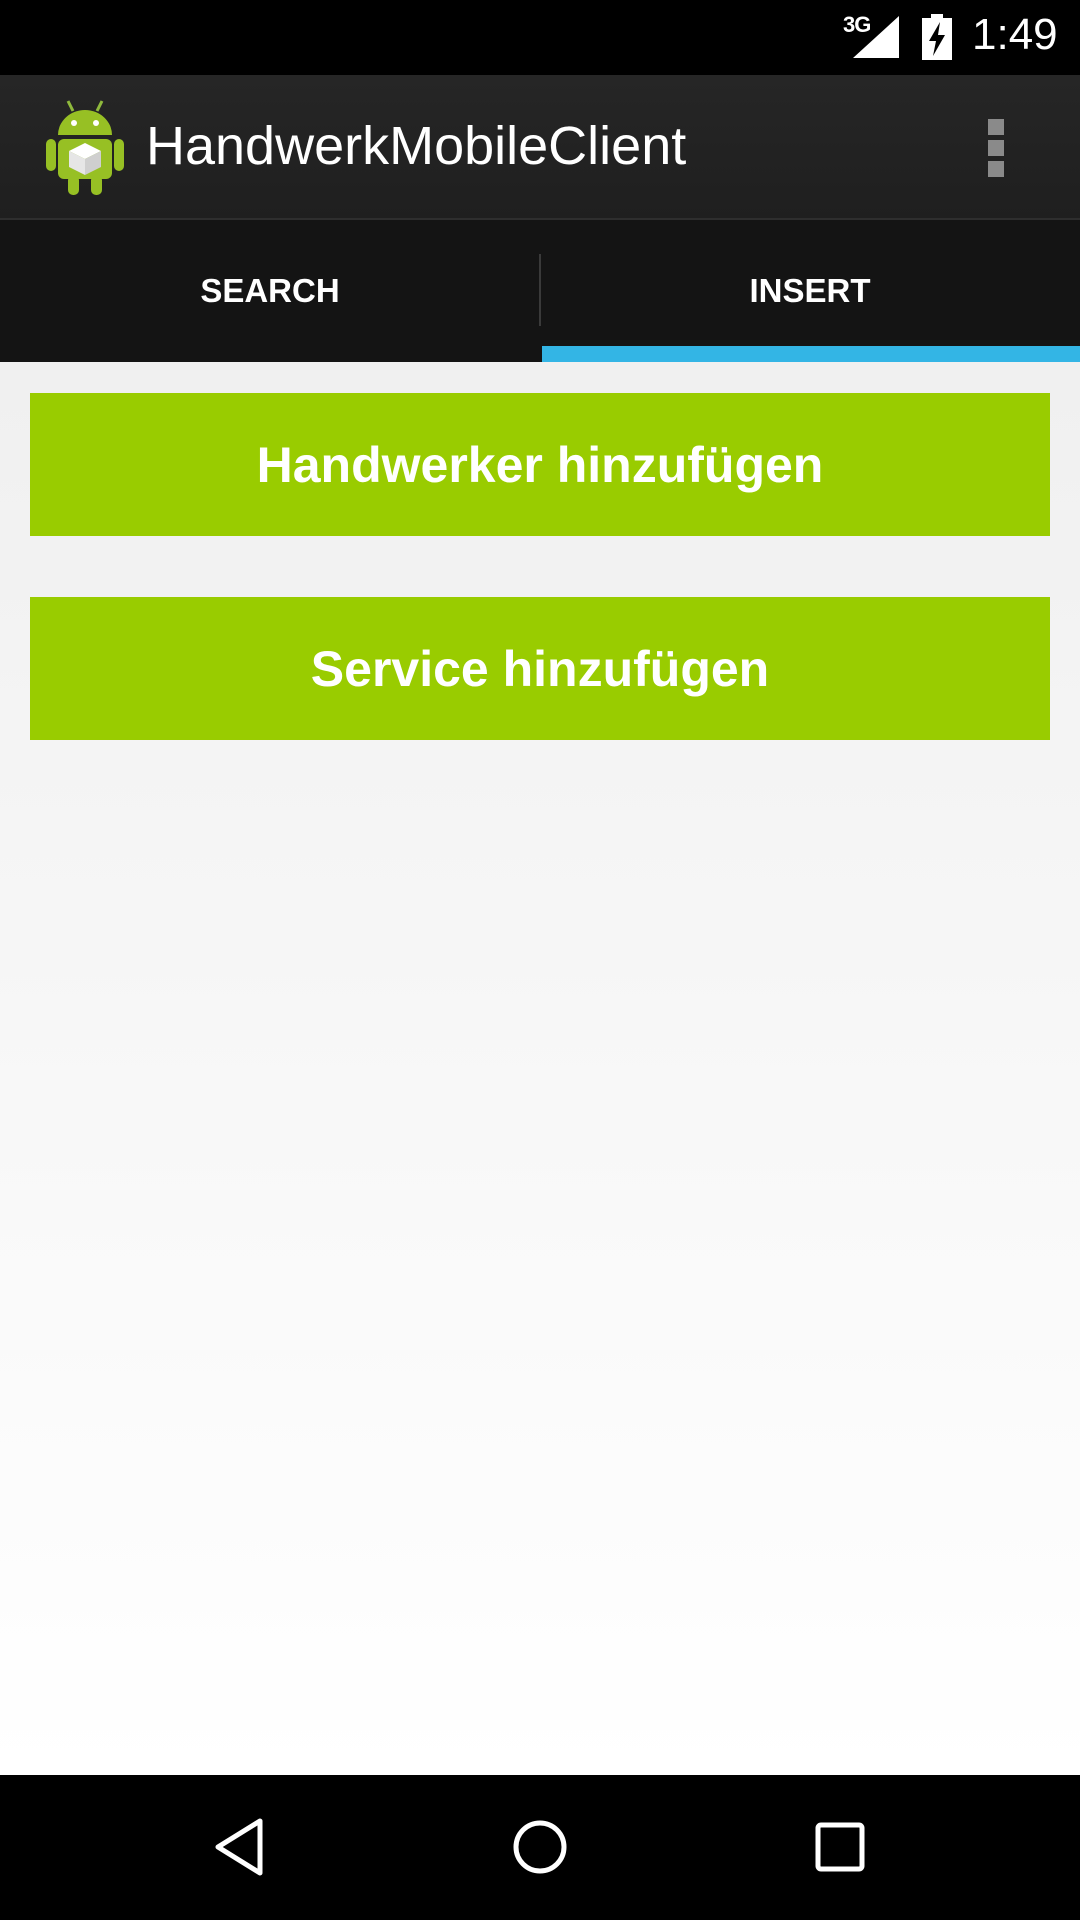 Image resolution: width=1080 pixels, height=1920 pixels. What do you see at coordinates (85, 147) in the screenshot?
I see `android-robot-icon` at bounding box center [85, 147].